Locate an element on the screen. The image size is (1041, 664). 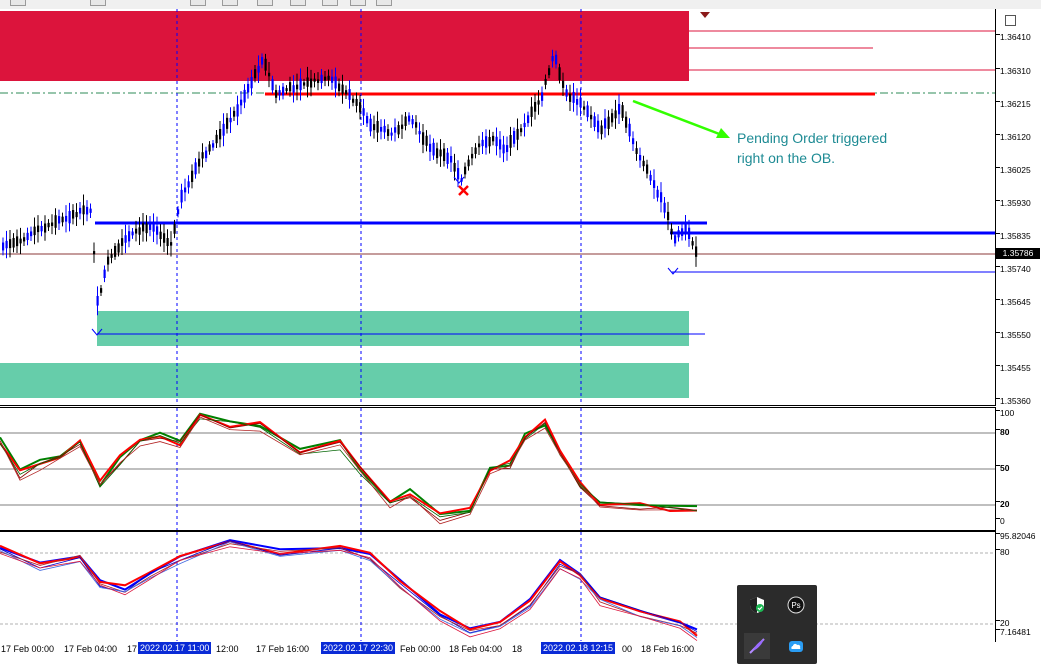
price-label: 1.35645 is located at coordinates (1015, 302).